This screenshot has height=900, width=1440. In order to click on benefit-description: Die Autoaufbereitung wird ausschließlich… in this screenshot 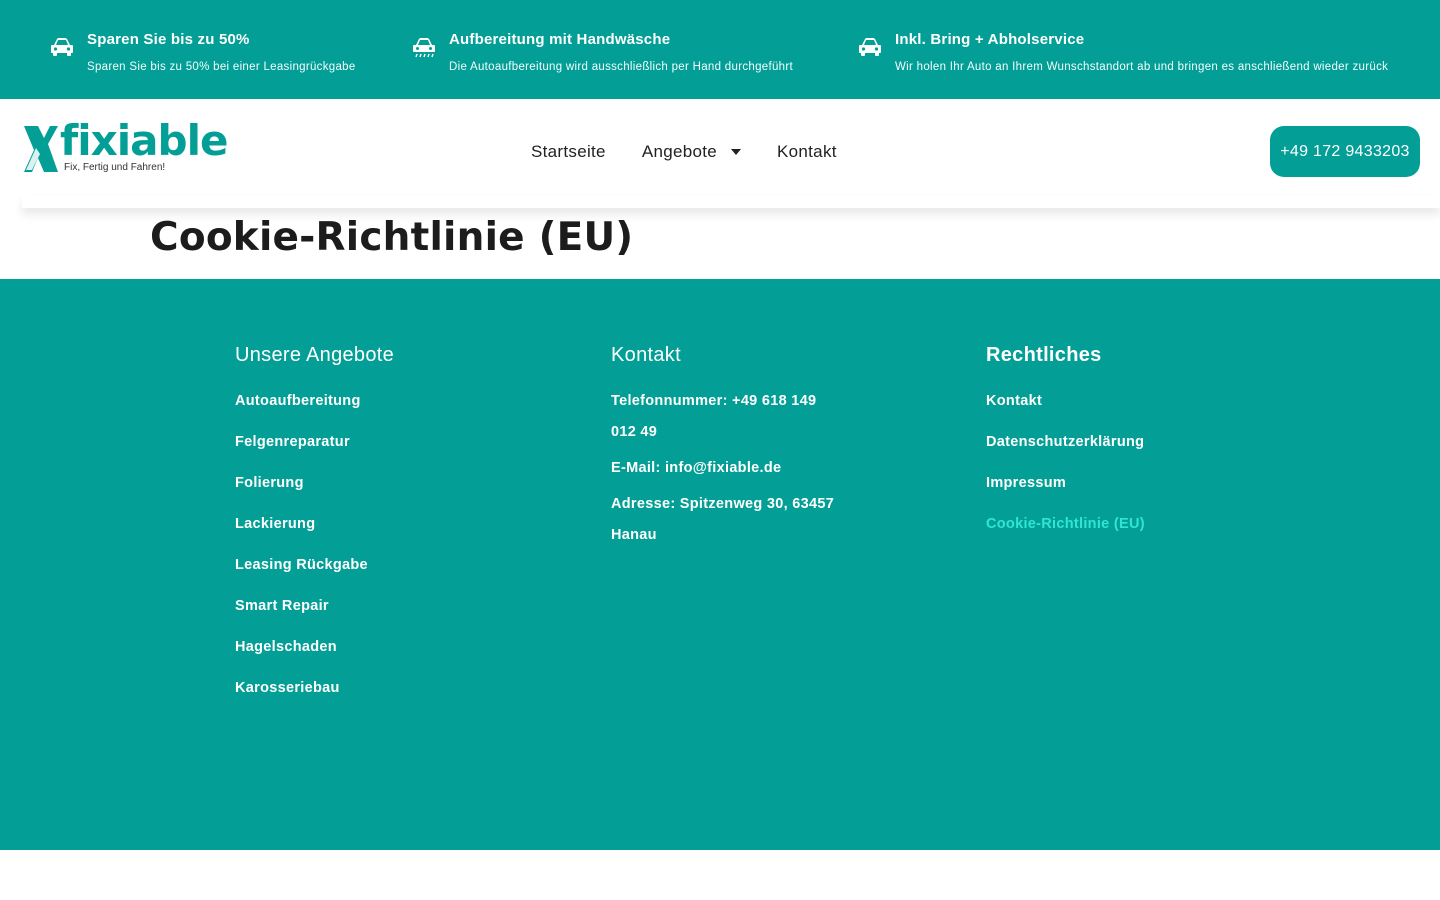, I will do `click(621, 67)`.